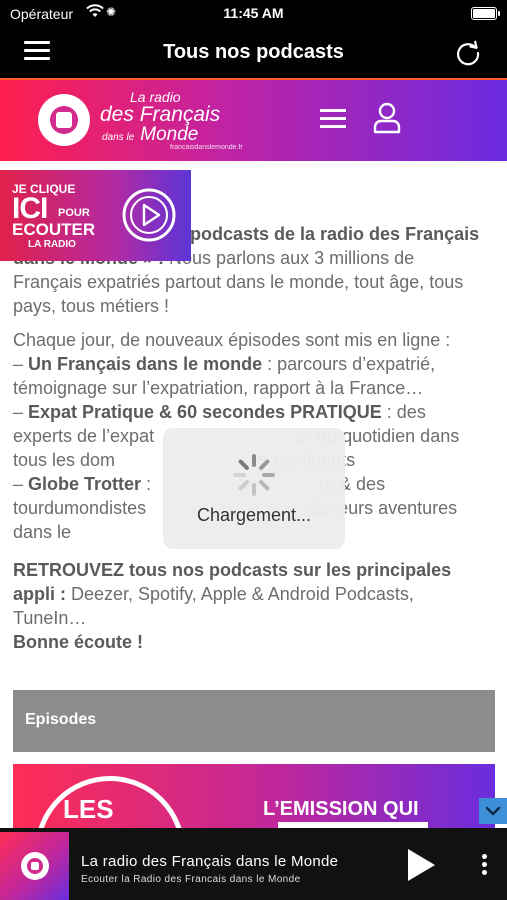 Image resolution: width=507 pixels, height=900 pixels. I want to click on promo-text: L’EMISSION QUI, so click(341, 809).